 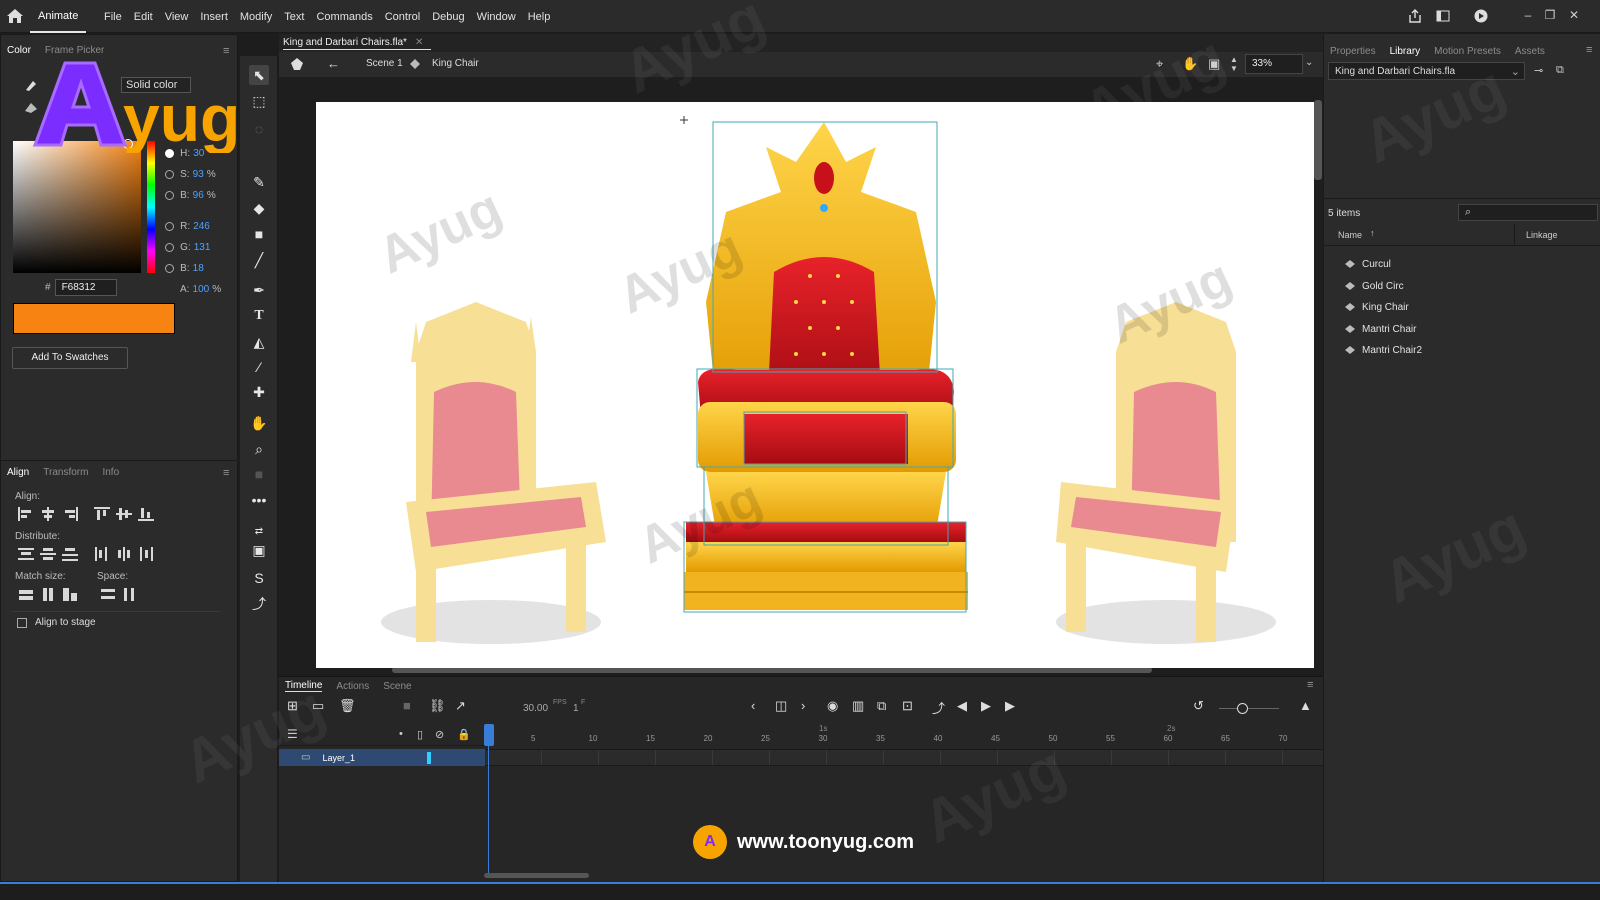 What do you see at coordinates (70, 594) in the screenshot?
I see `match-width-height-icon` at bounding box center [70, 594].